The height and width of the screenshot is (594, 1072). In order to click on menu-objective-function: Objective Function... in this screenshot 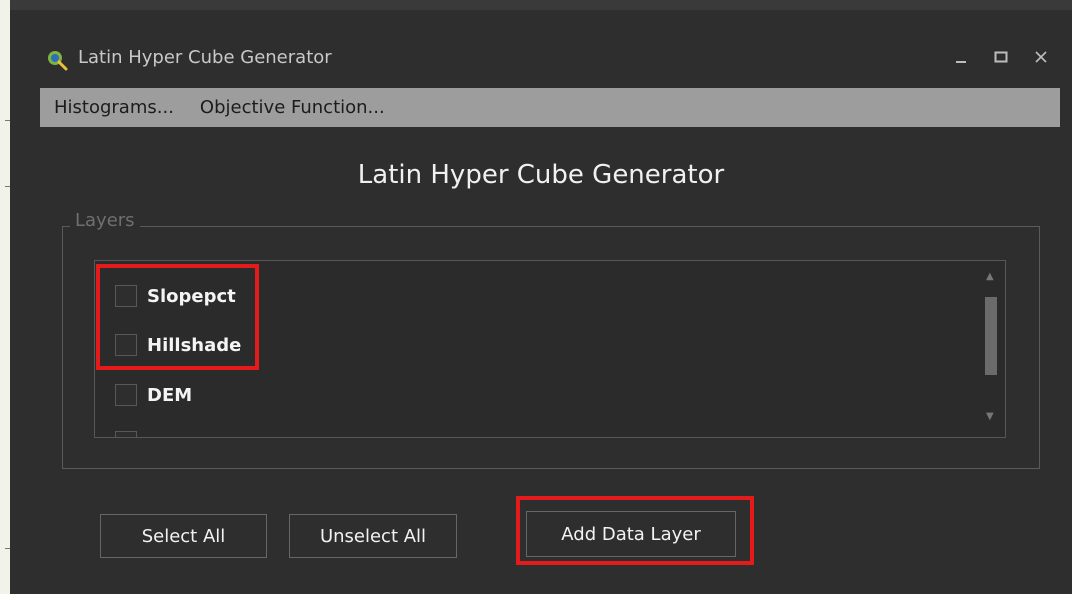, I will do `click(291, 107)`.